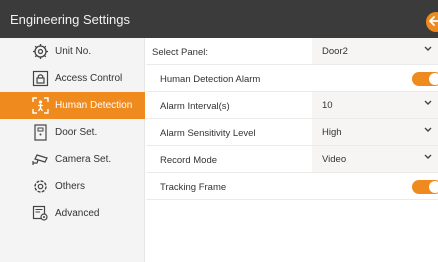 Image resolution: width=438 pixels, height=262 pixels. Describe the element at coordinates (40, 132) in the screenshot. I see `door-icon` at that location.